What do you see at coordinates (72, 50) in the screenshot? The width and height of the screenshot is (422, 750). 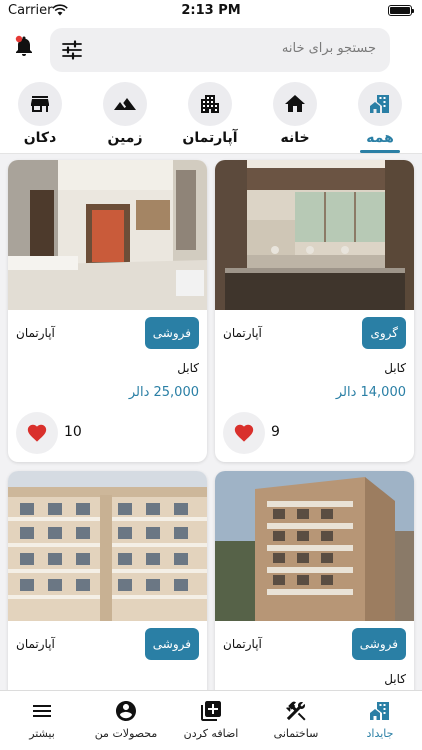 I see `filter-sliders-icon` at bounding box center [72, 50].